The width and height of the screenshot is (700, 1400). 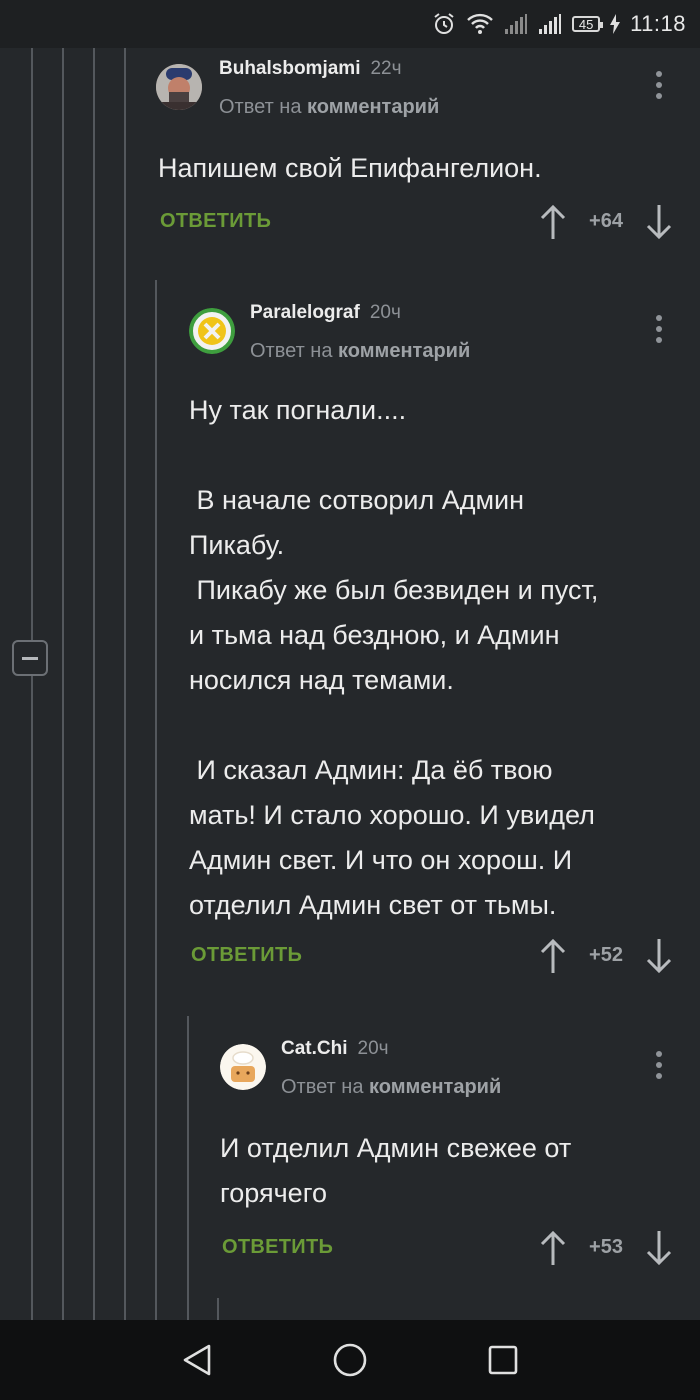 I want to click on status-bar: 45 11:18, so click(x=350, y=24).